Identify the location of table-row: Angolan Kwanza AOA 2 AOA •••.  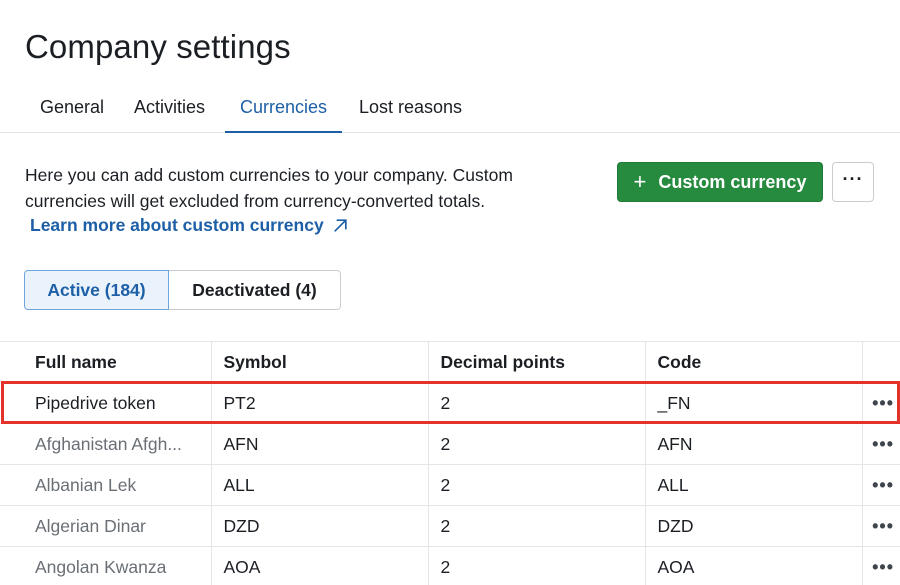
(450, 565).